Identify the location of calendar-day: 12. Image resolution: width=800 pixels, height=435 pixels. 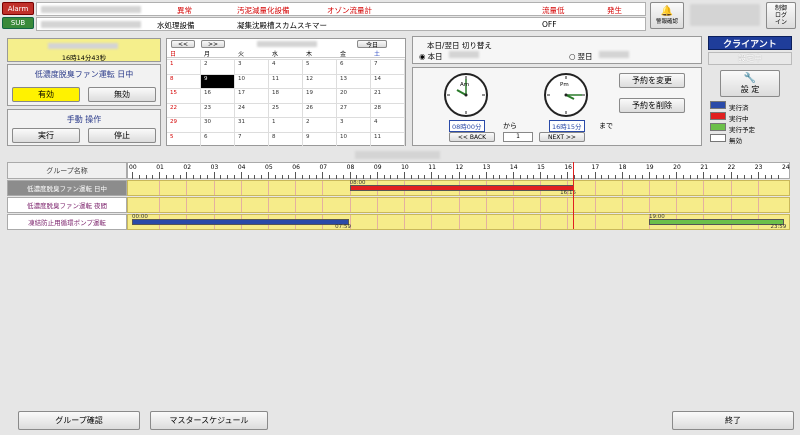
(320, 81).